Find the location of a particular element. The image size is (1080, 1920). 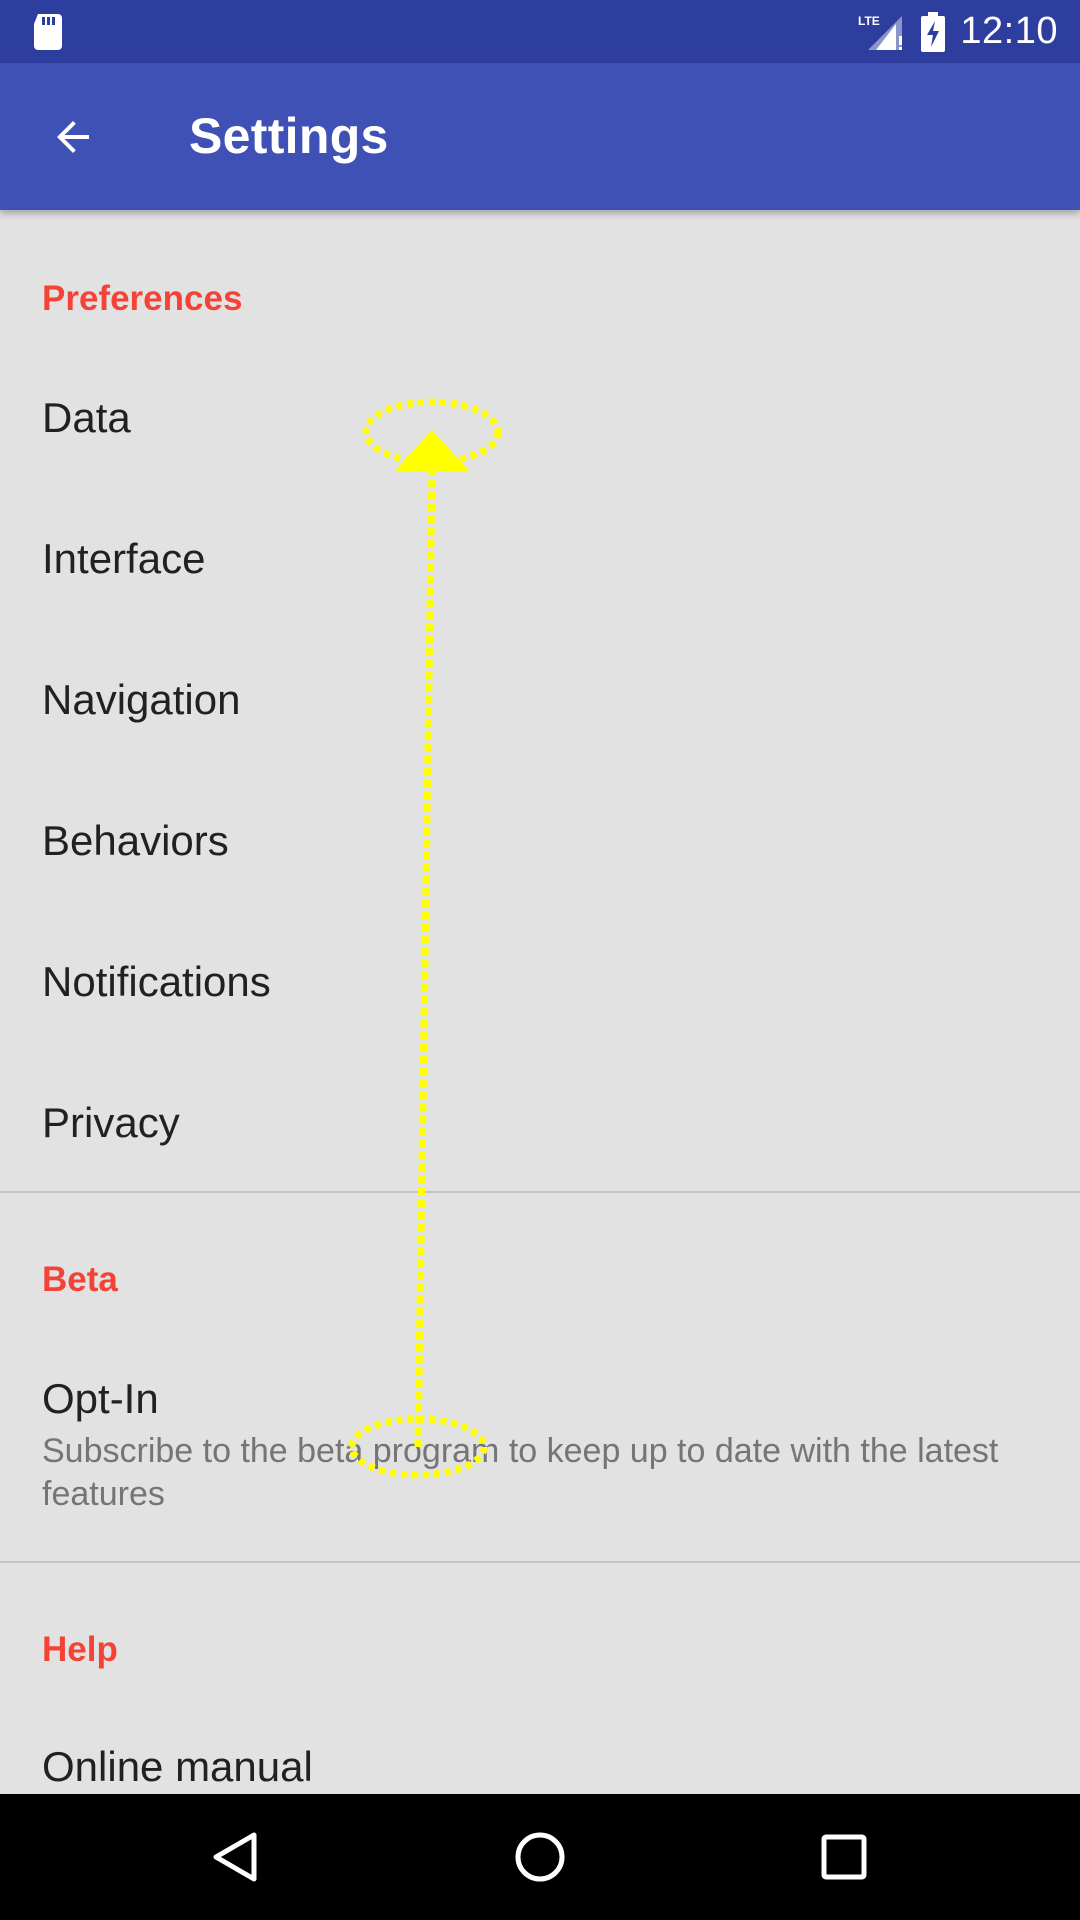

pref-item-title: Behaviors is located at coordinates (135, 840).